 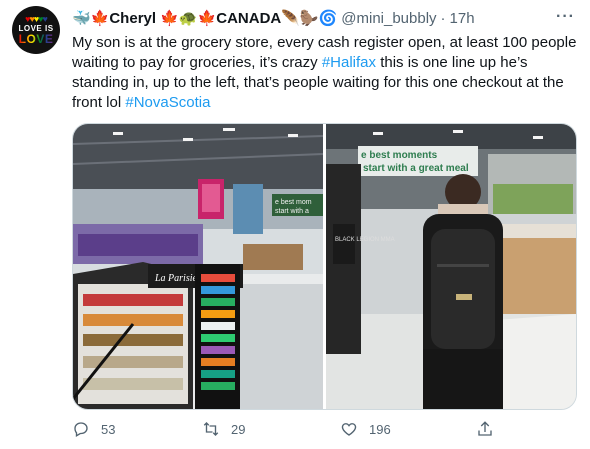 I want to click on more-options-icon: ···, so click(x=565, y=17).